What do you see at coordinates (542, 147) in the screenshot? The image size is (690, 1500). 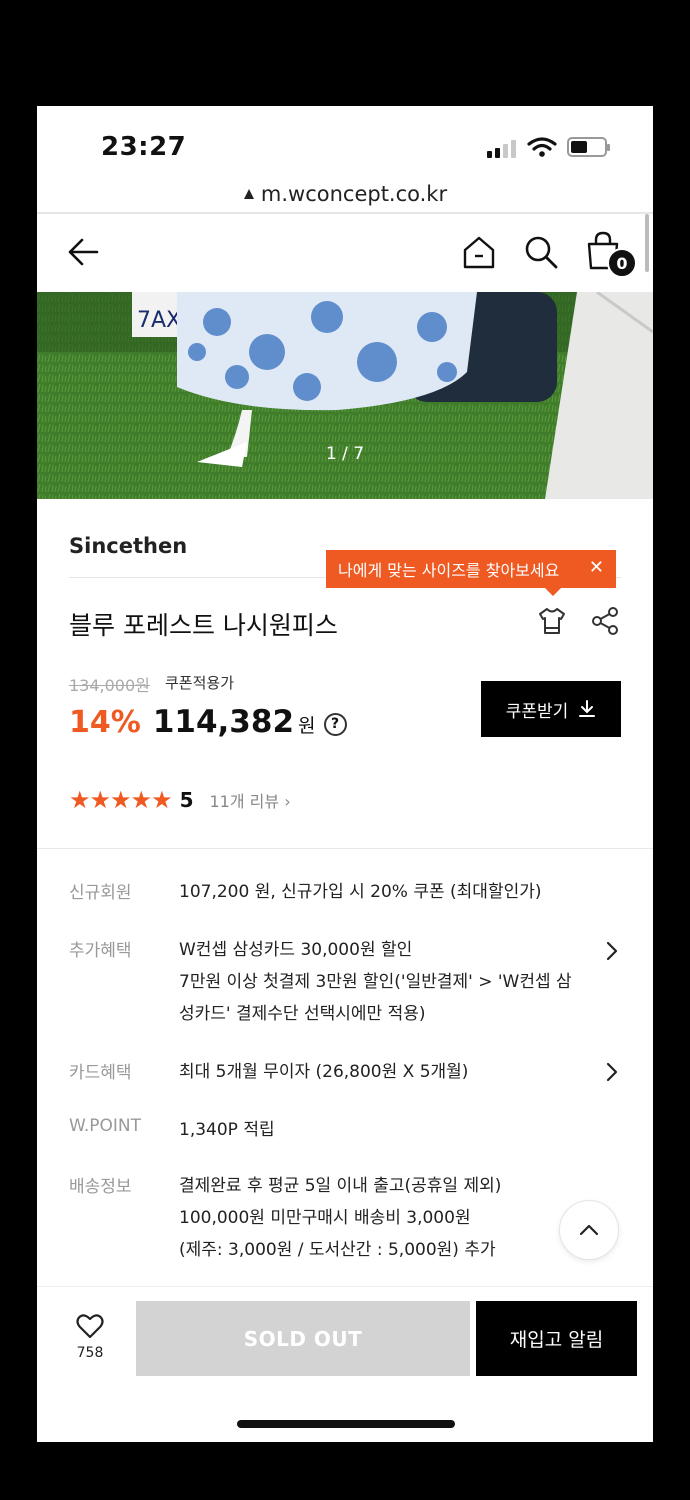 I see `wifi-icon` at bounding box center [542, 147].